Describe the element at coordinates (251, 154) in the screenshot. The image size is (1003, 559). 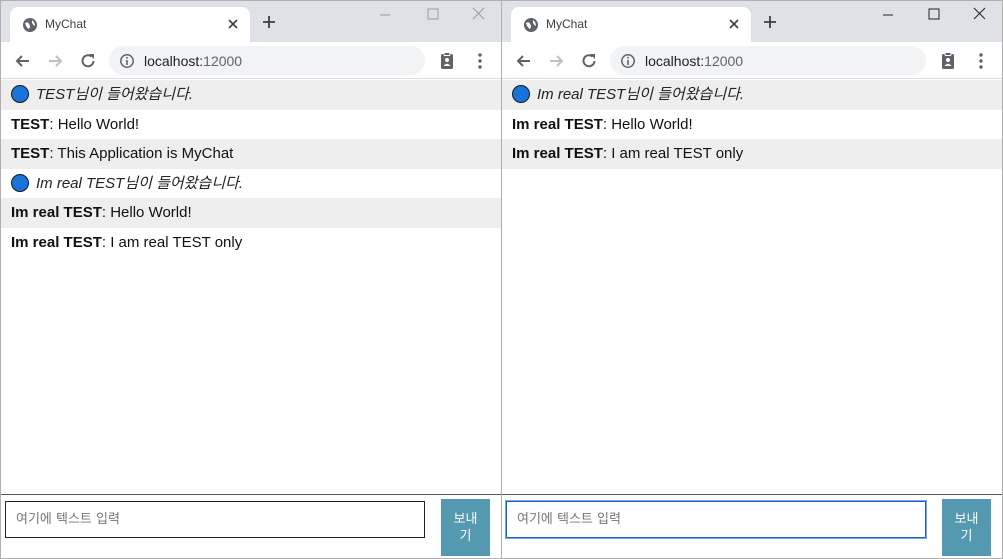
I see `chat-message: TEST: This Application is MyChat` at that location.